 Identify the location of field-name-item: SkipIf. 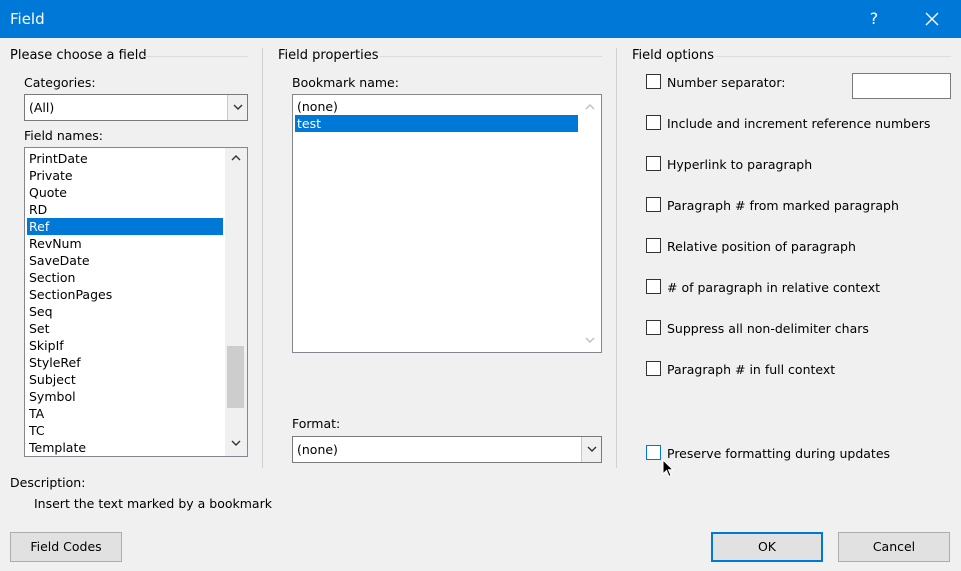
(125, 345).